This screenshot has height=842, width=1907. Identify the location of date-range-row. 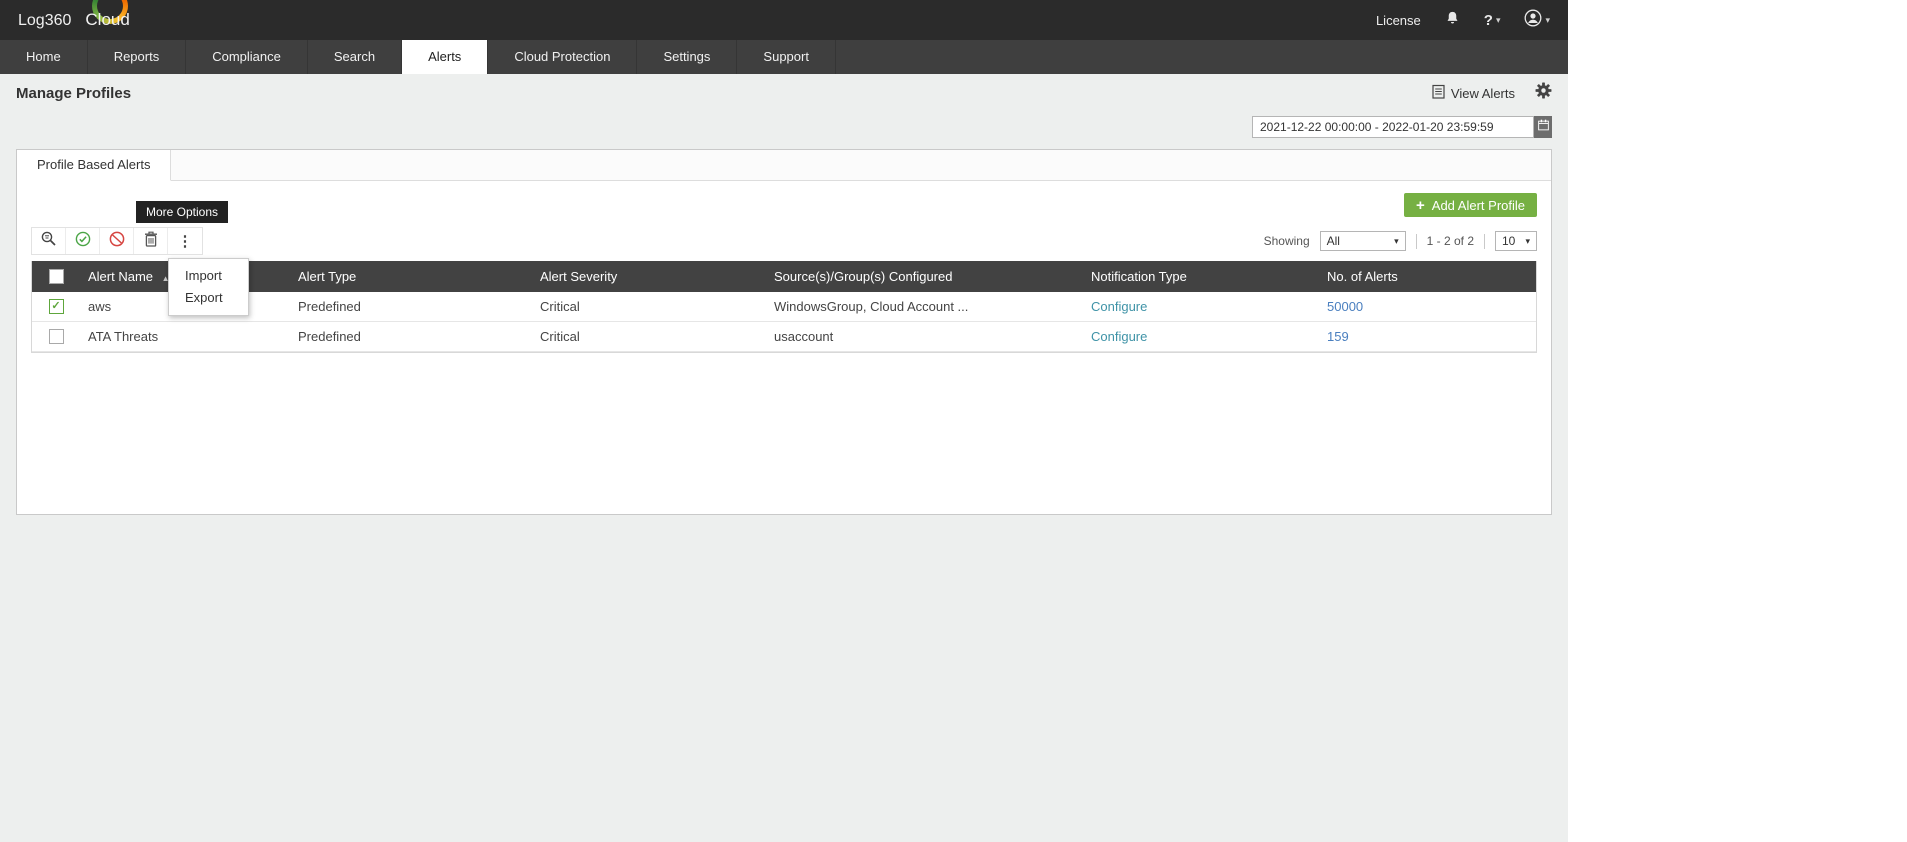
(784, 127).